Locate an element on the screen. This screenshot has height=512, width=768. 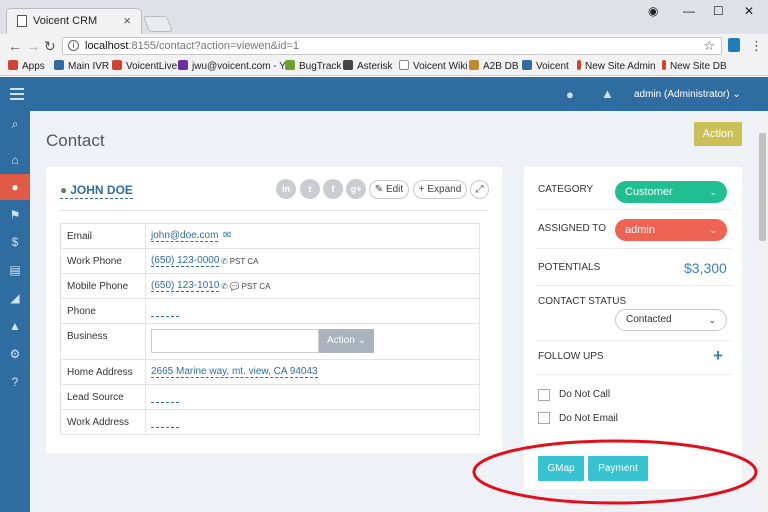
yahoo-icon is located at coordinates (183, 65).